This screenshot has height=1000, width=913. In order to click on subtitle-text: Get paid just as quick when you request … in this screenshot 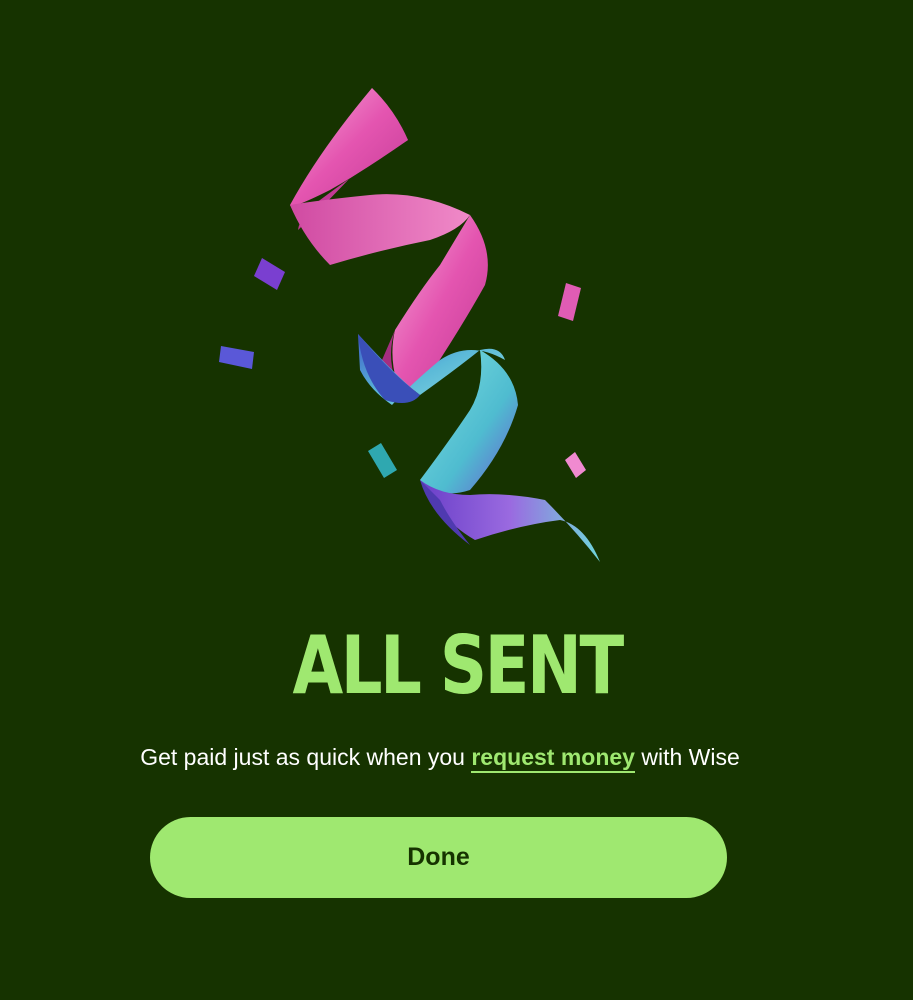, I will do `click(440, 757)`.